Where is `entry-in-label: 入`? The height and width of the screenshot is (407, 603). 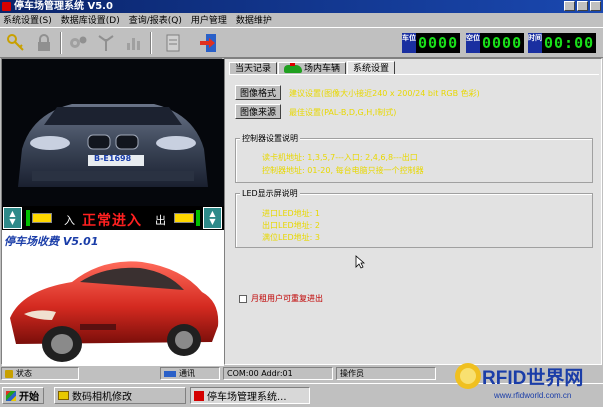 entry-in-label: 入 is located at coordinates (69, 220).